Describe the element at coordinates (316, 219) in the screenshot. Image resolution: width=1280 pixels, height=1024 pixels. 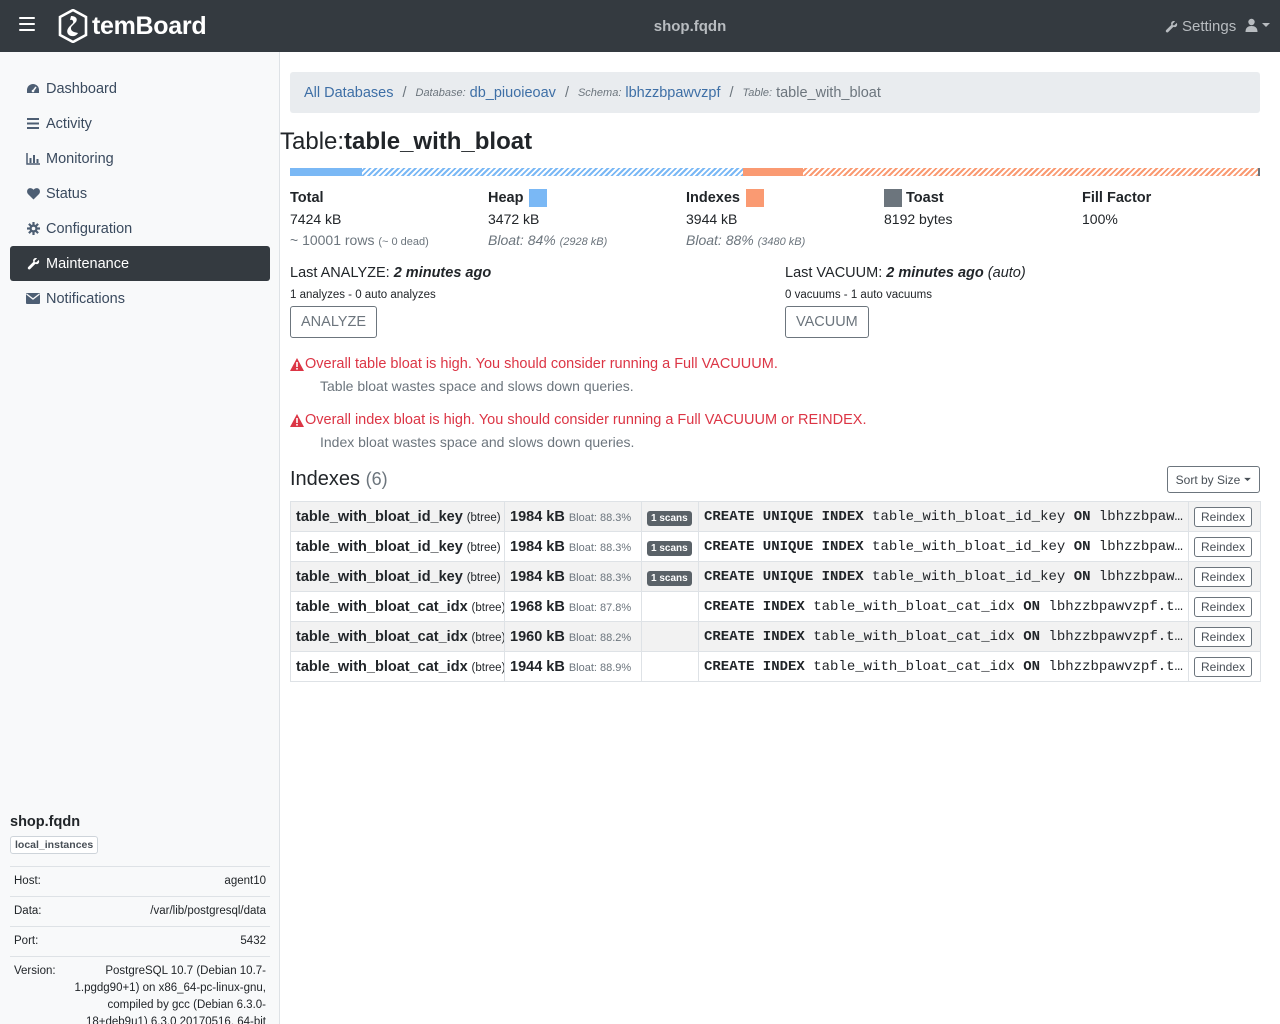
I see `stat-total-value: 7424 kB` at that location.